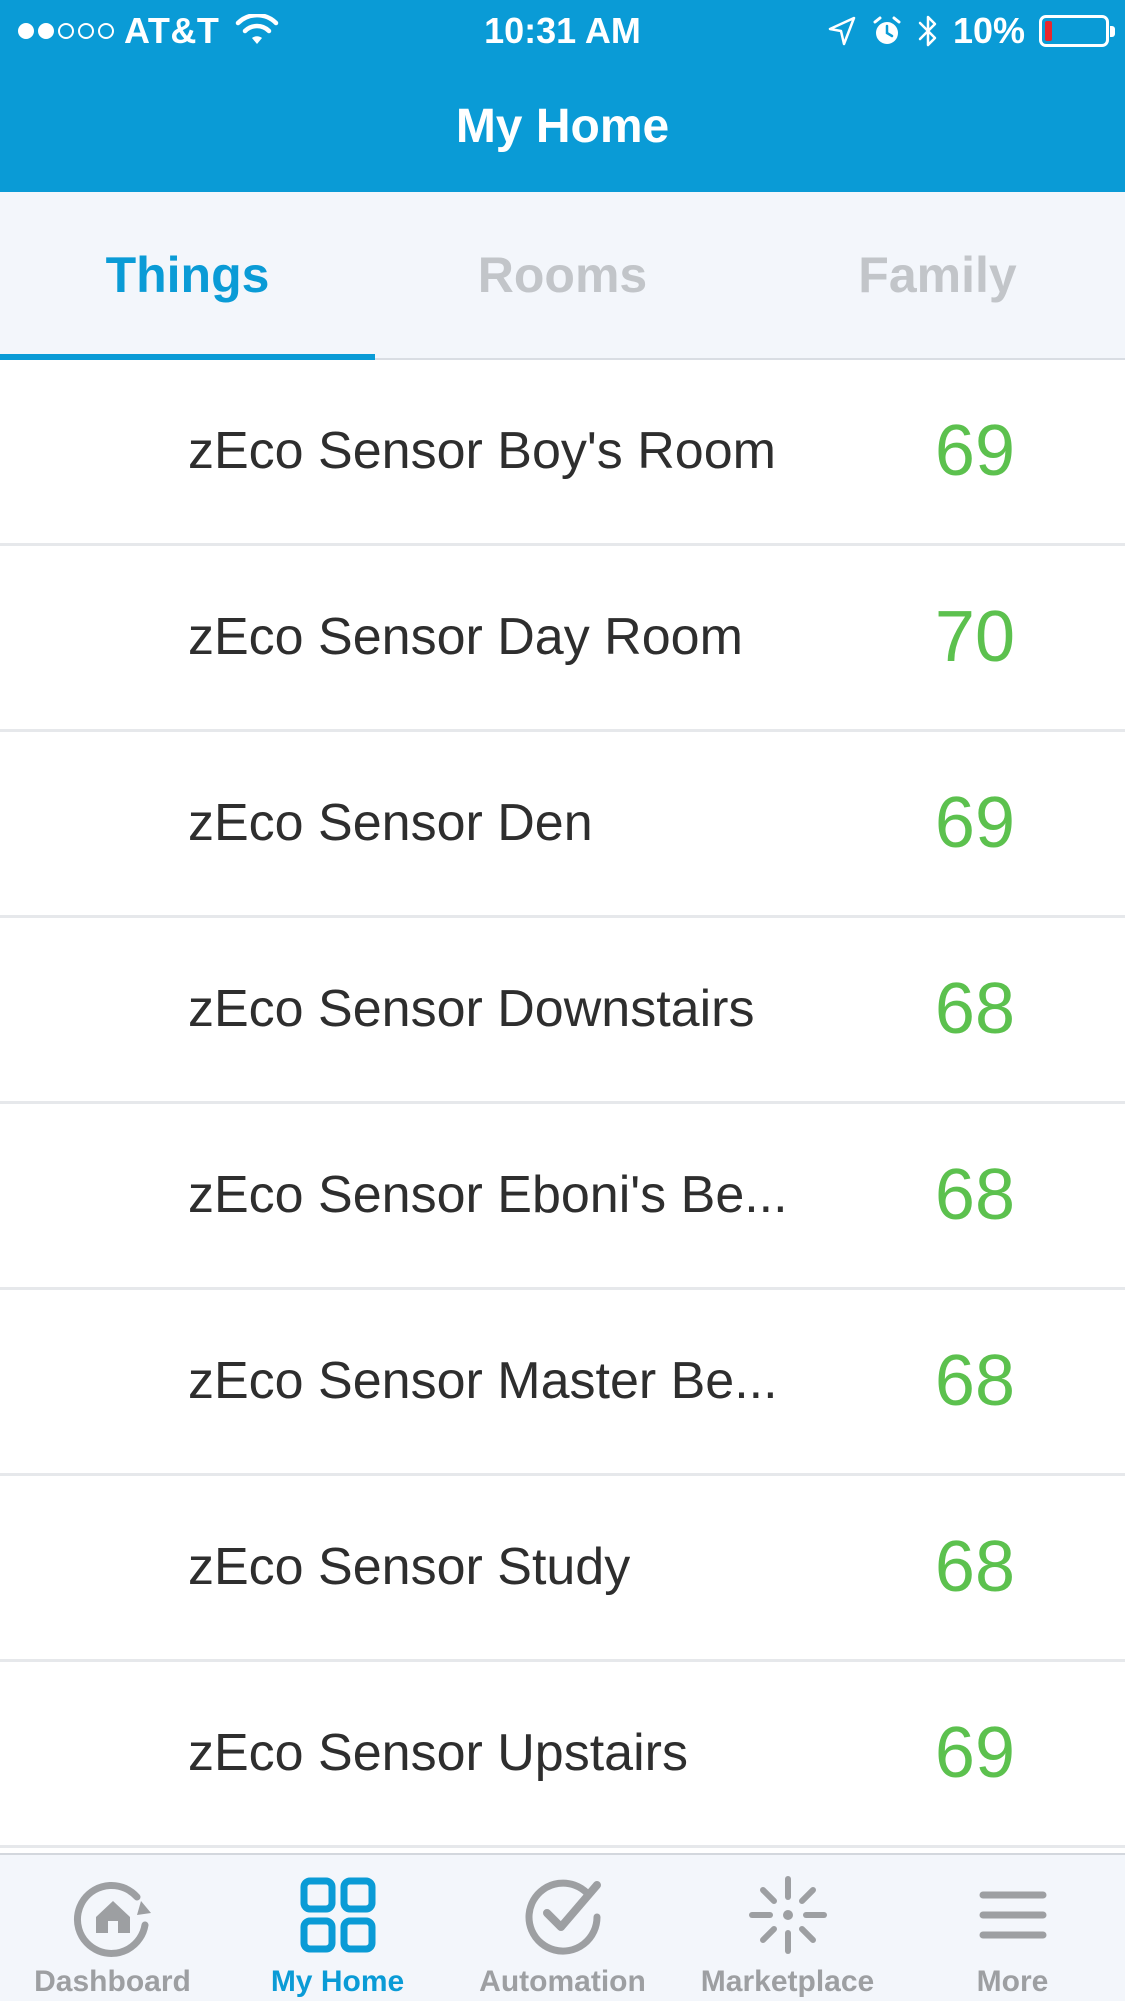  What do you see at coordinates (887, 30) in the screenshot?
I see `alarm-icon` at bounding box center [887, 30].